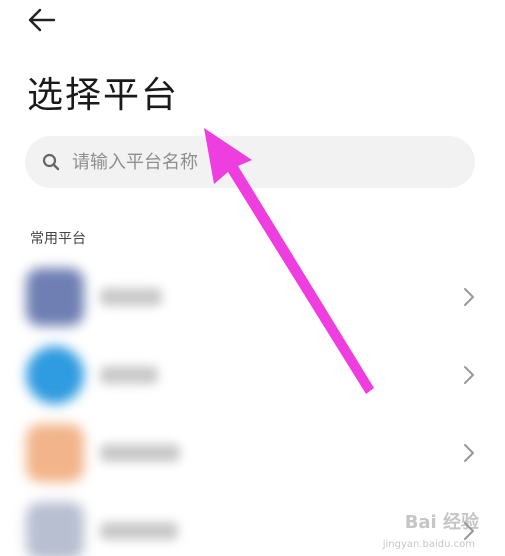 The width and height of the screenshot is (505, 556). What do you see at coordinates (58, 239) in the screenshot?
I see `section-label-common-platforms: 常用平台` at bounding box center [58, 239].